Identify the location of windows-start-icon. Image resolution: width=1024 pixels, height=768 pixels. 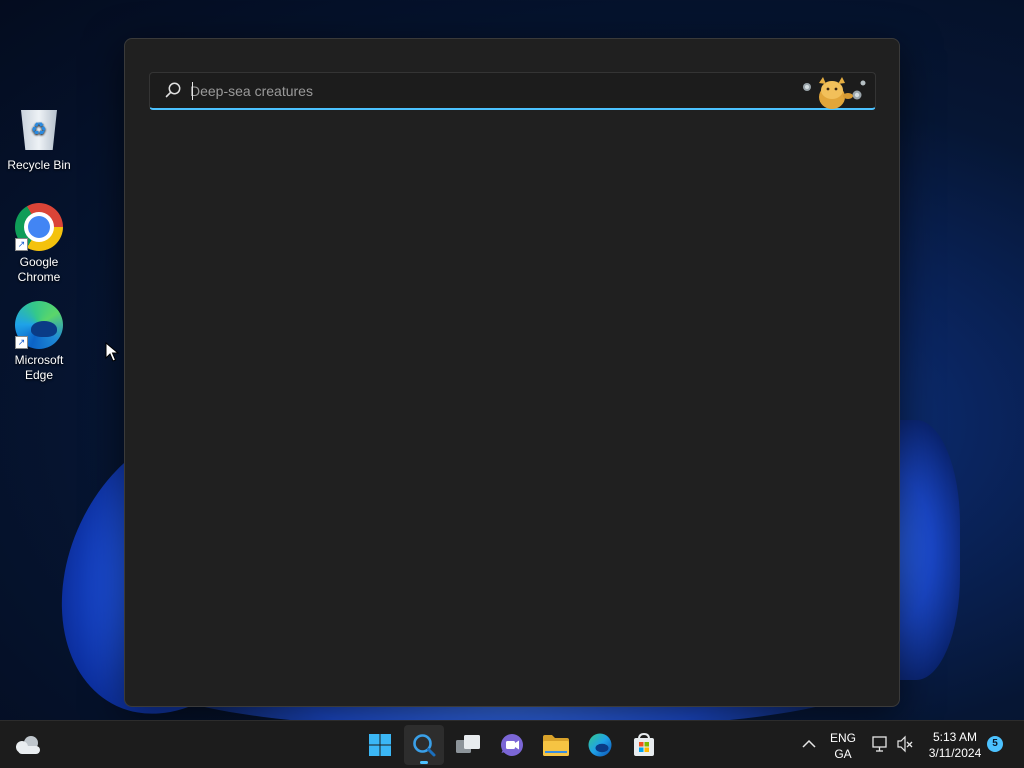
(380, 745).